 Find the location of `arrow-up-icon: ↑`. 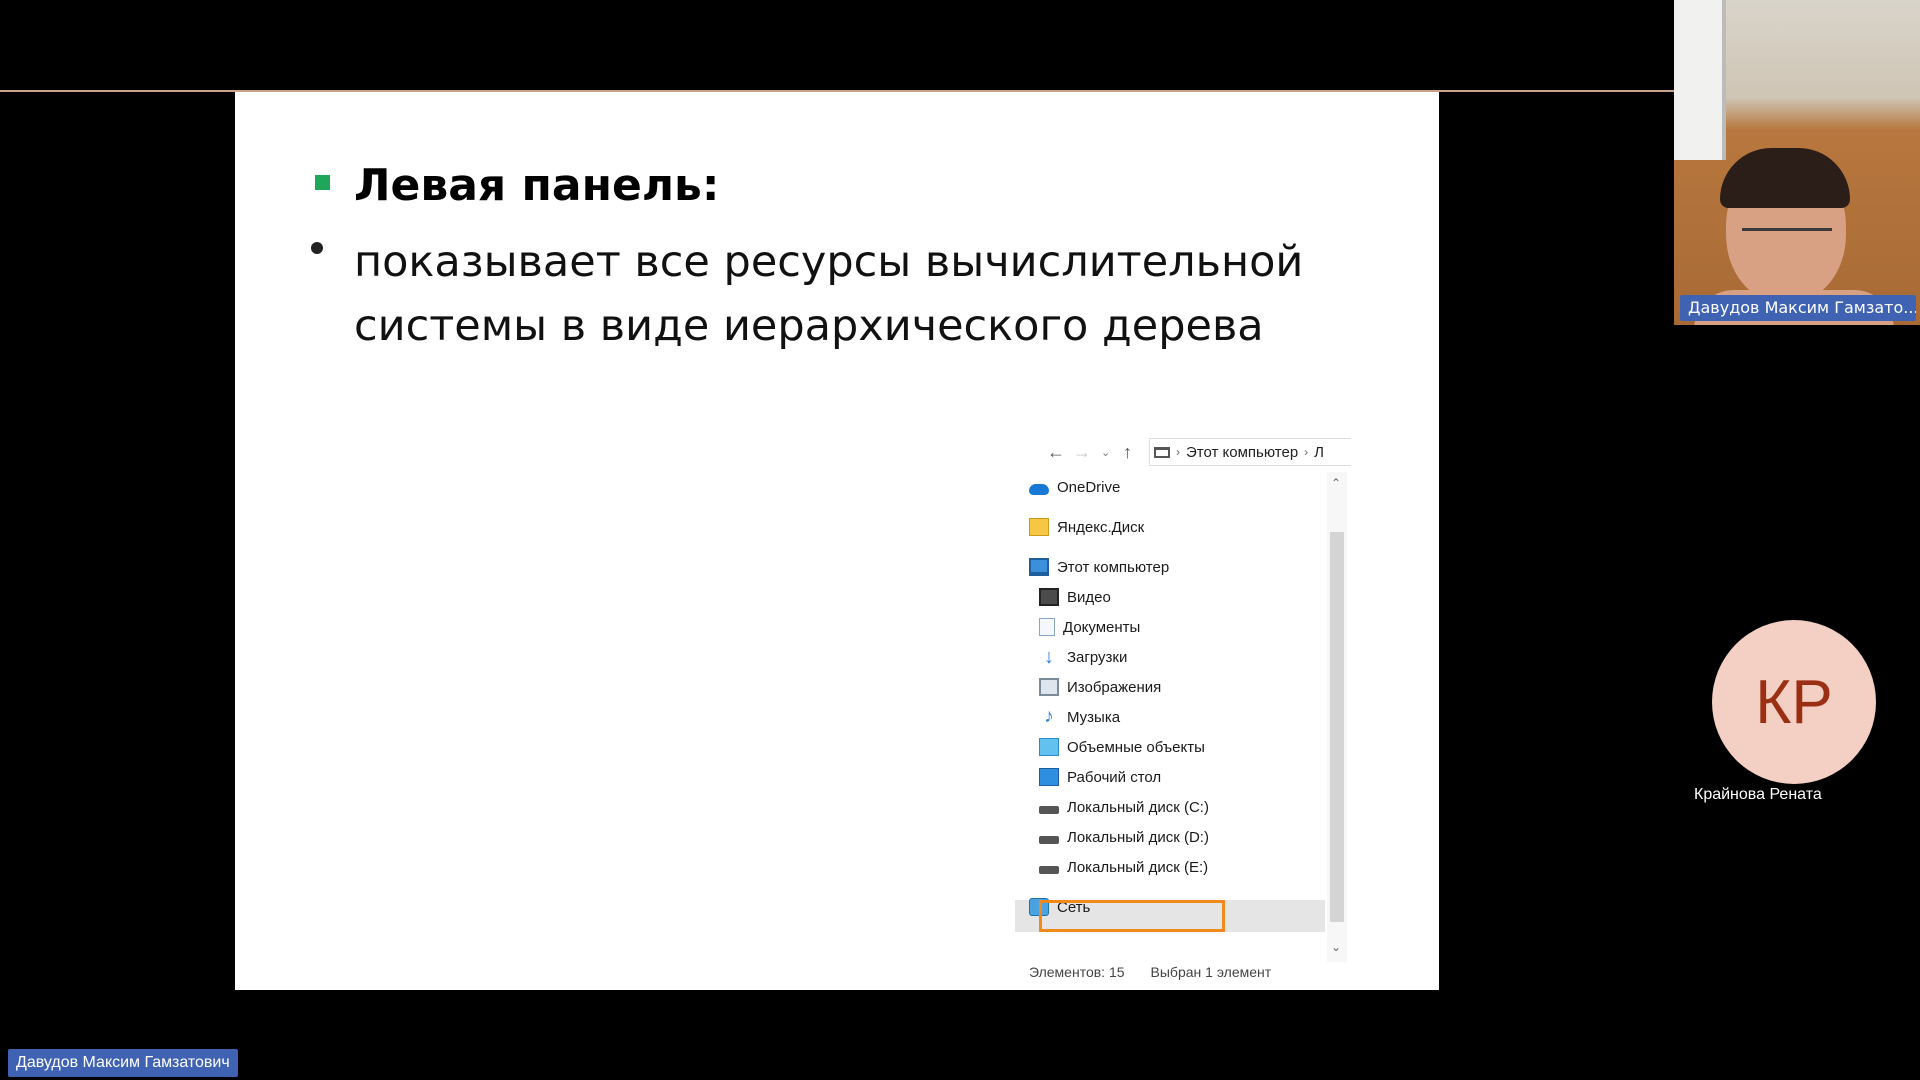

arrow-up-icon: ↑ is located at coordinates (1127, 452).